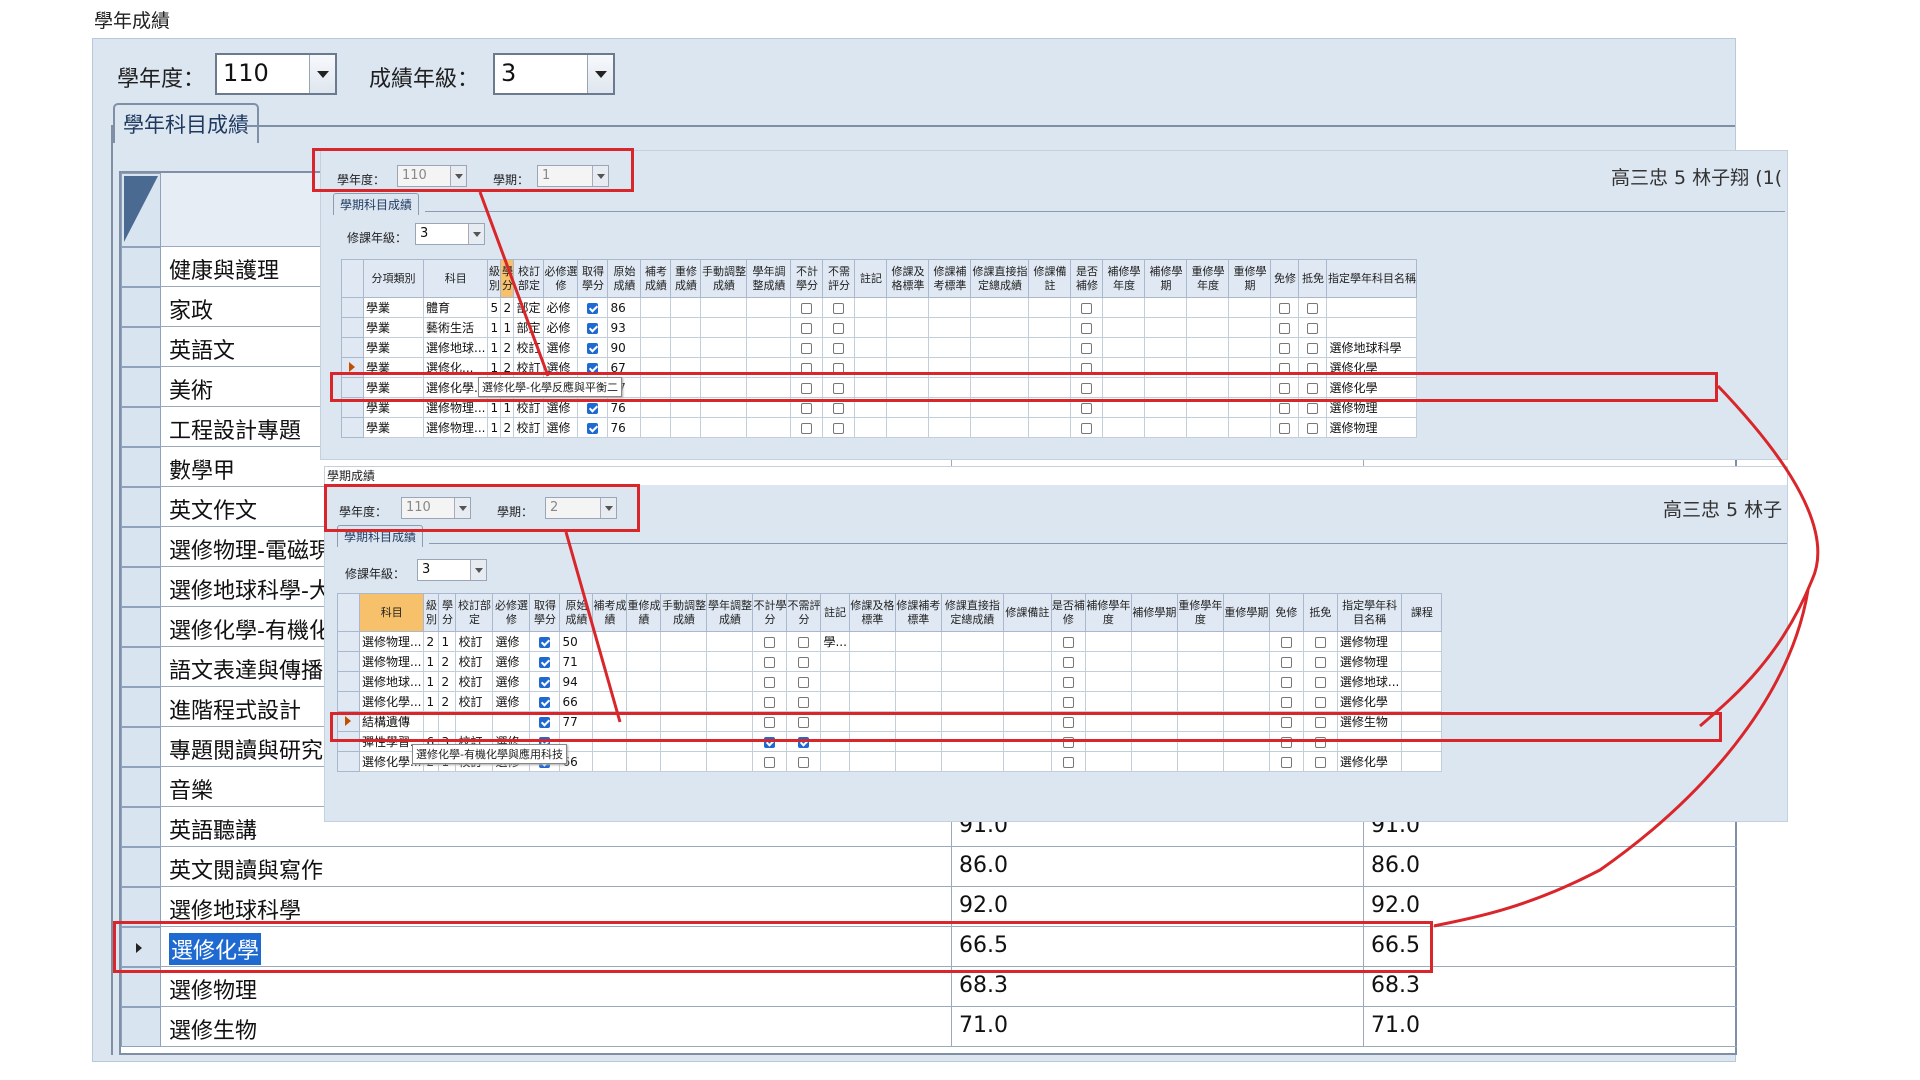 This screenshot has height=1080, width=1920. What do you see at coordinates (514, 284) in the screenshot?
I see `connector-sem1-filter` at bounding box center [514, 284].